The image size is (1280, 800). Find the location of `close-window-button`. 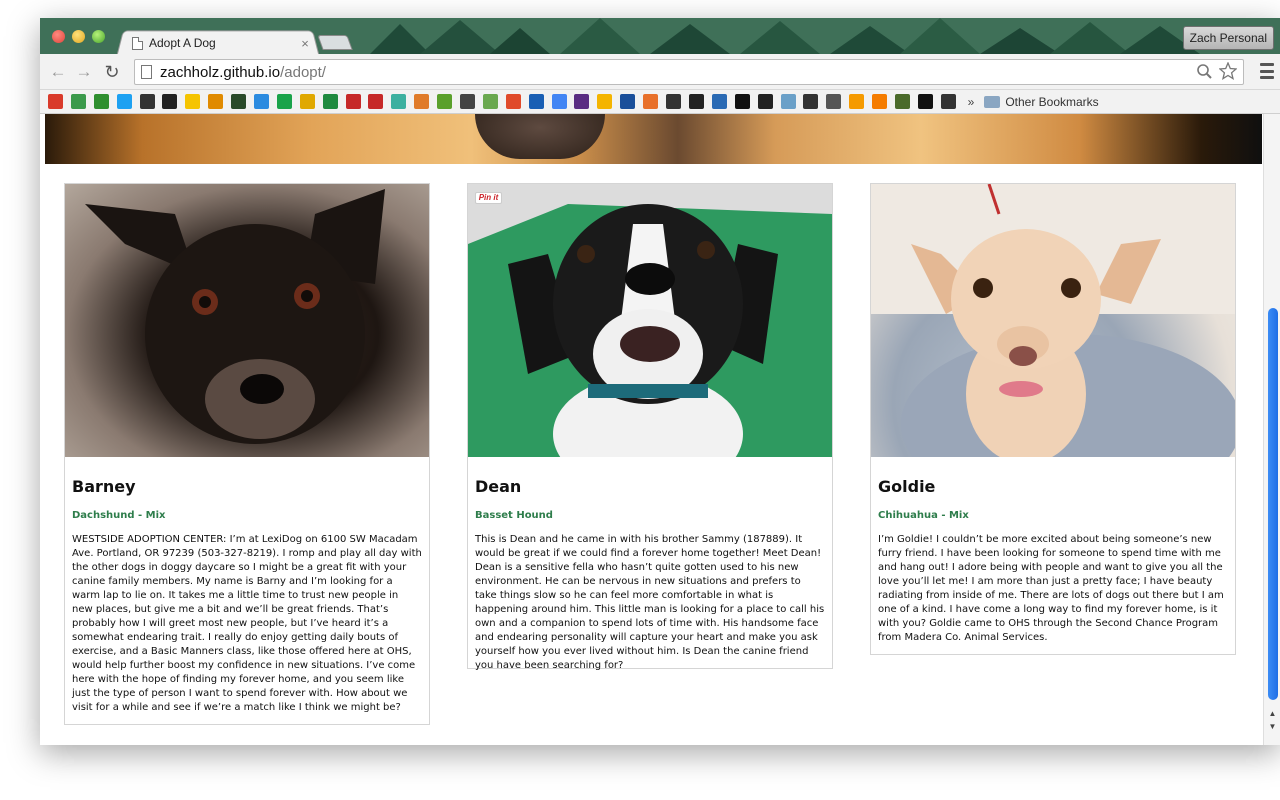

close-window-button is located at coordinates (58, 36).